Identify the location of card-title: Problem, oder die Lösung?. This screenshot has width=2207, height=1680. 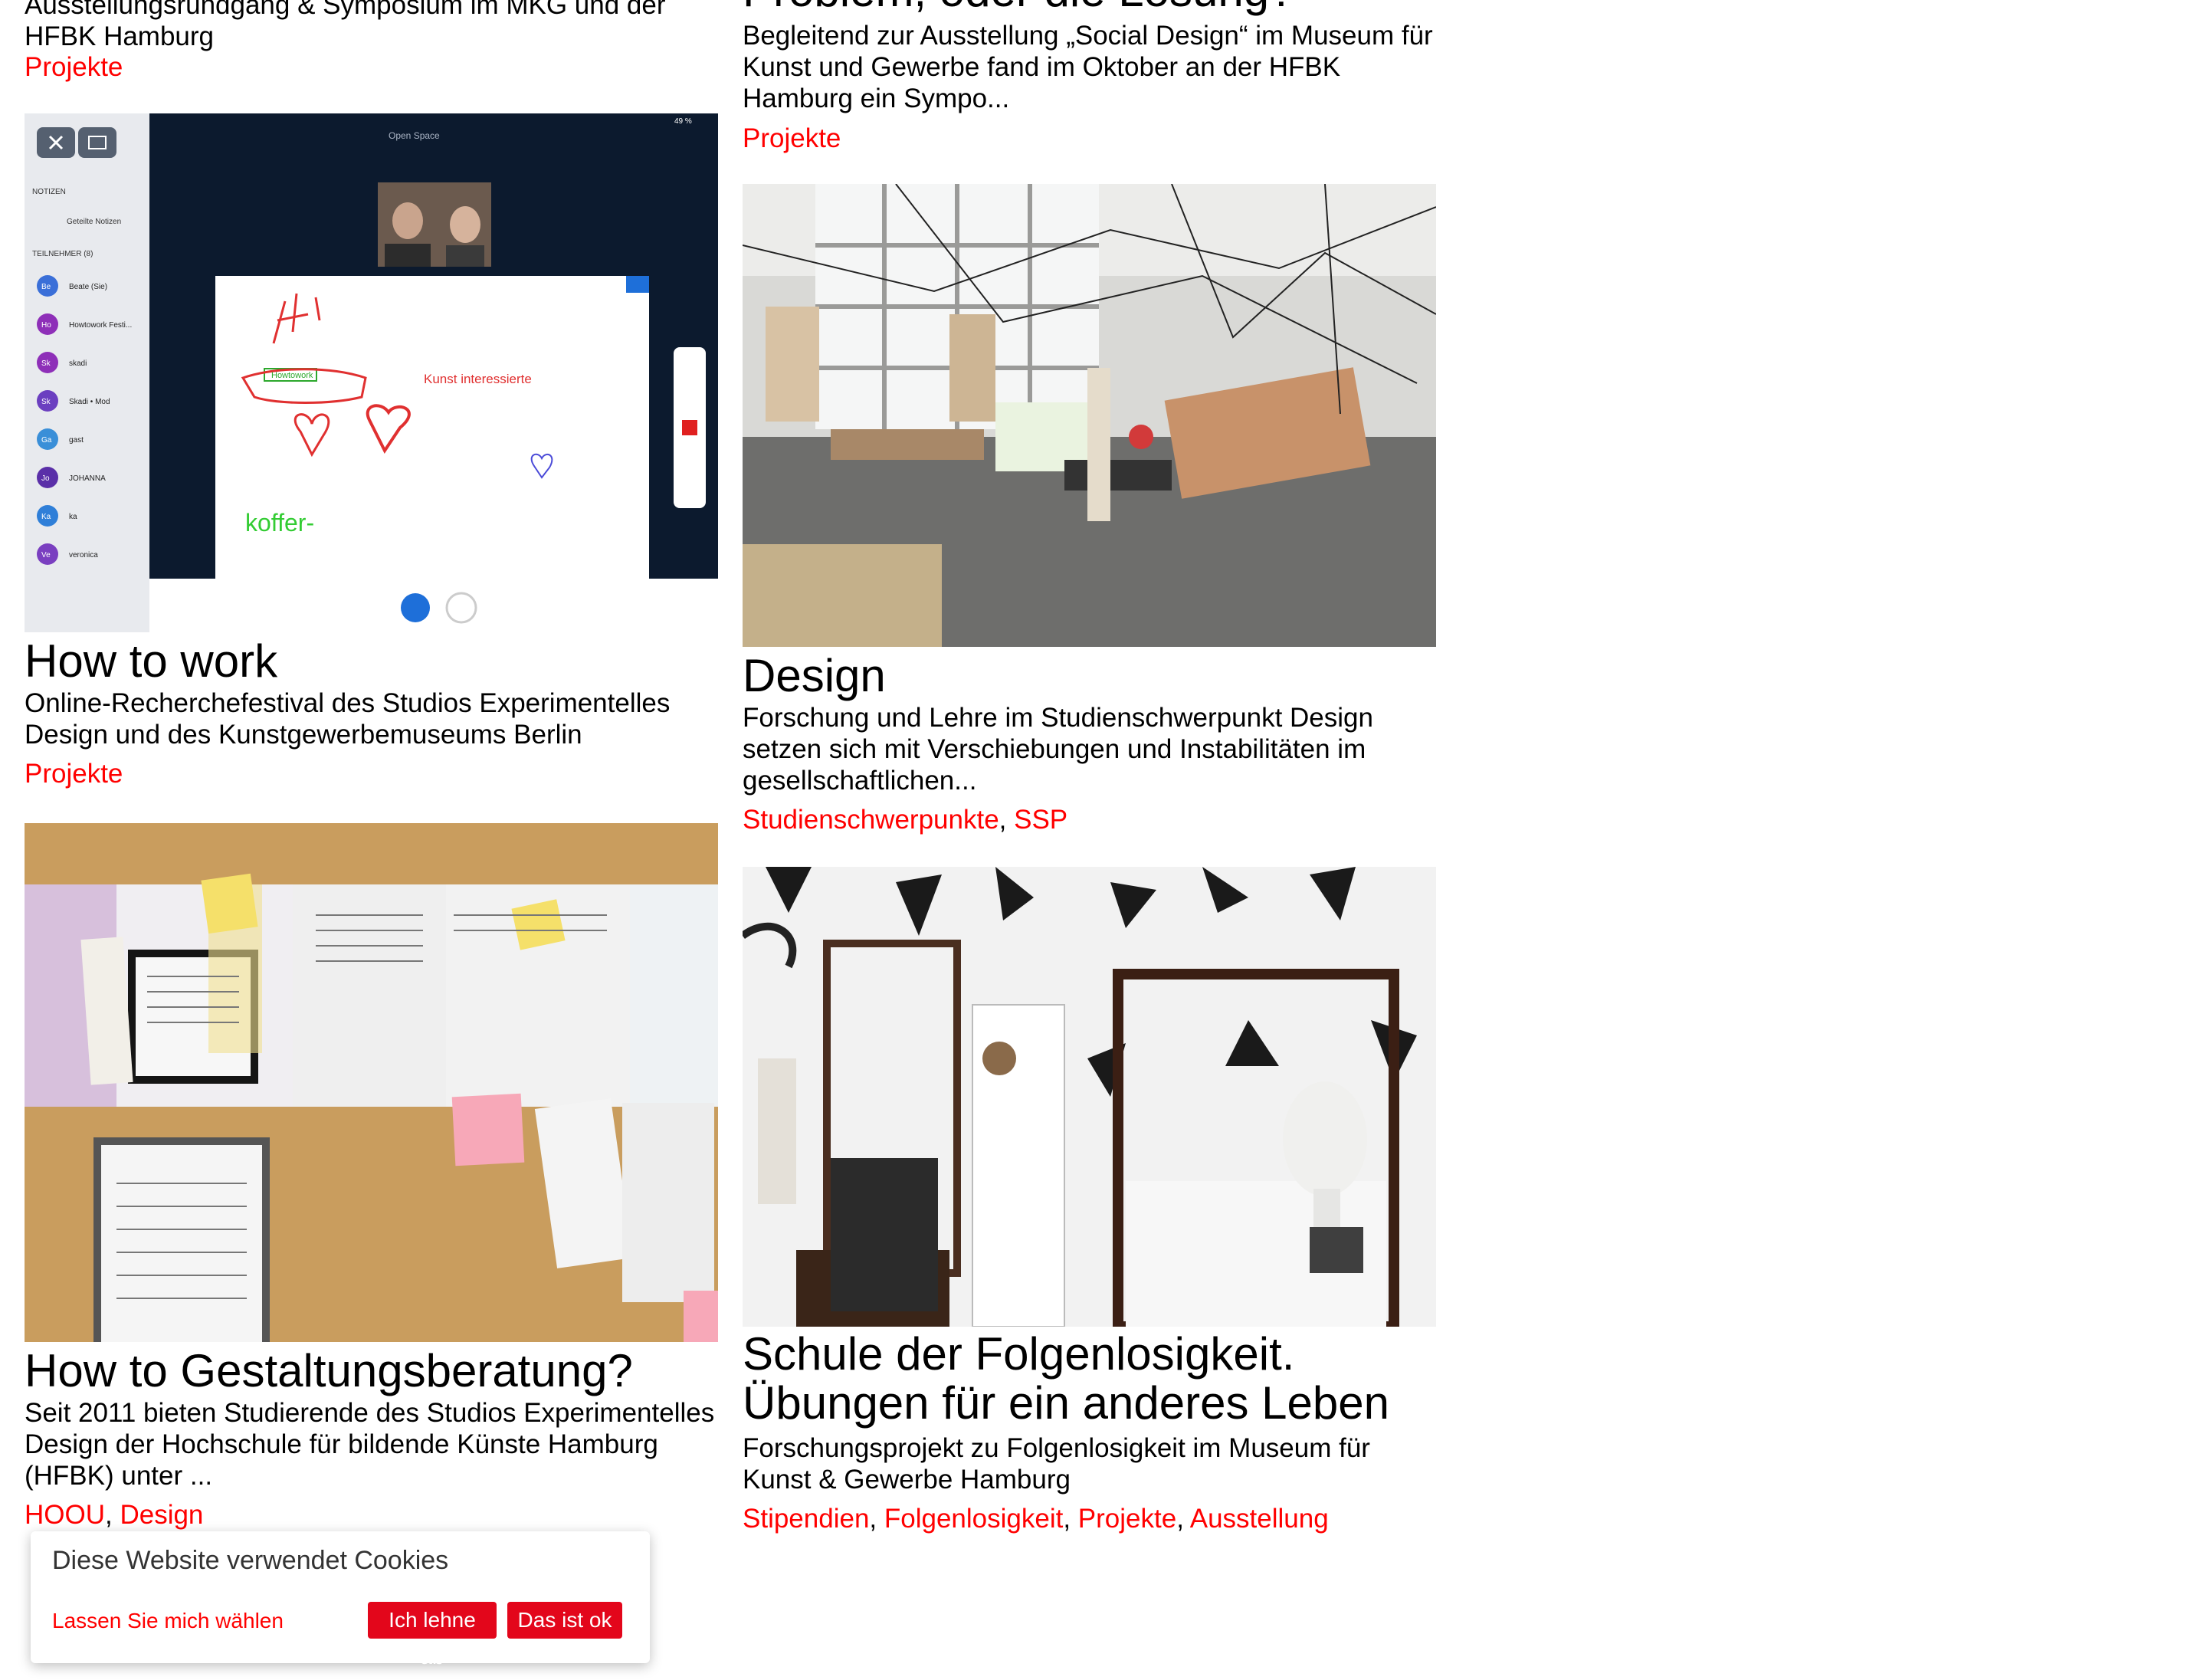
(1018, 7).